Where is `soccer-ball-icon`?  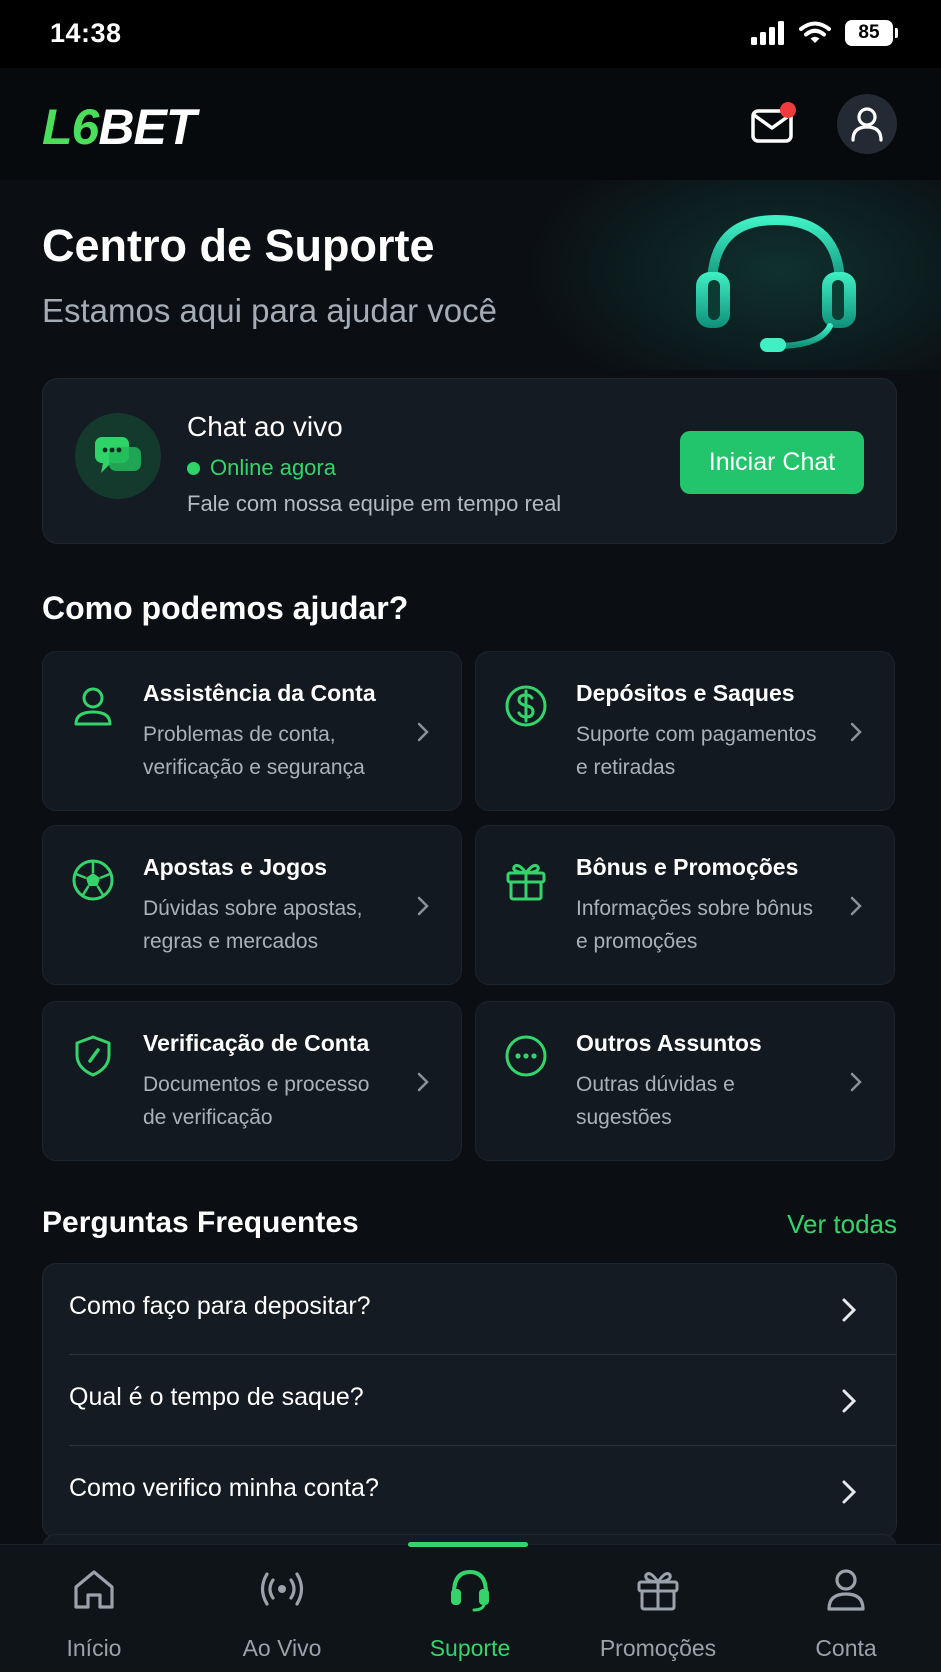
soccer-ball-icon is located at coordinates (93, 880).